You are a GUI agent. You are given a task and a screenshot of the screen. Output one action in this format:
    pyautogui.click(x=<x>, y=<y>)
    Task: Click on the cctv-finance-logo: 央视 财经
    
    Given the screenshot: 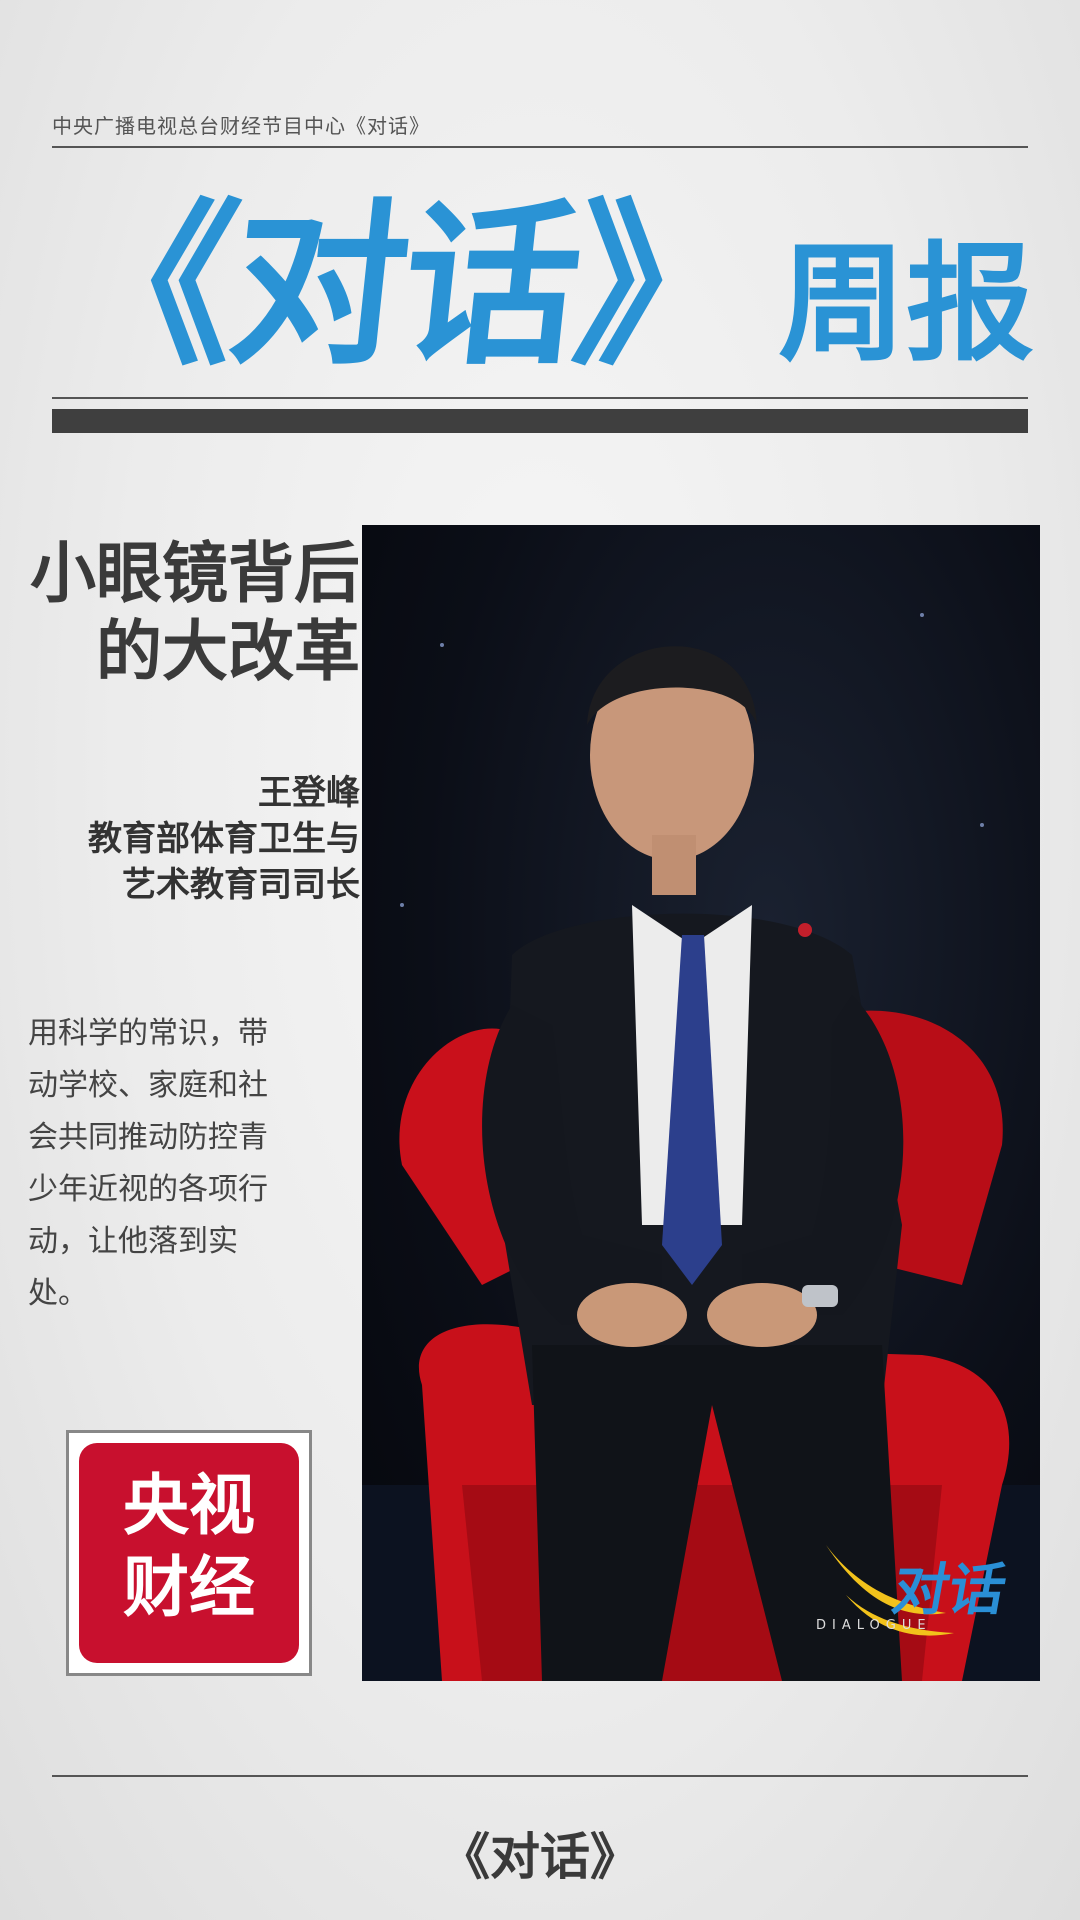 What is the action you would take?
    pyautogui.click(x=189, y=1553)
    